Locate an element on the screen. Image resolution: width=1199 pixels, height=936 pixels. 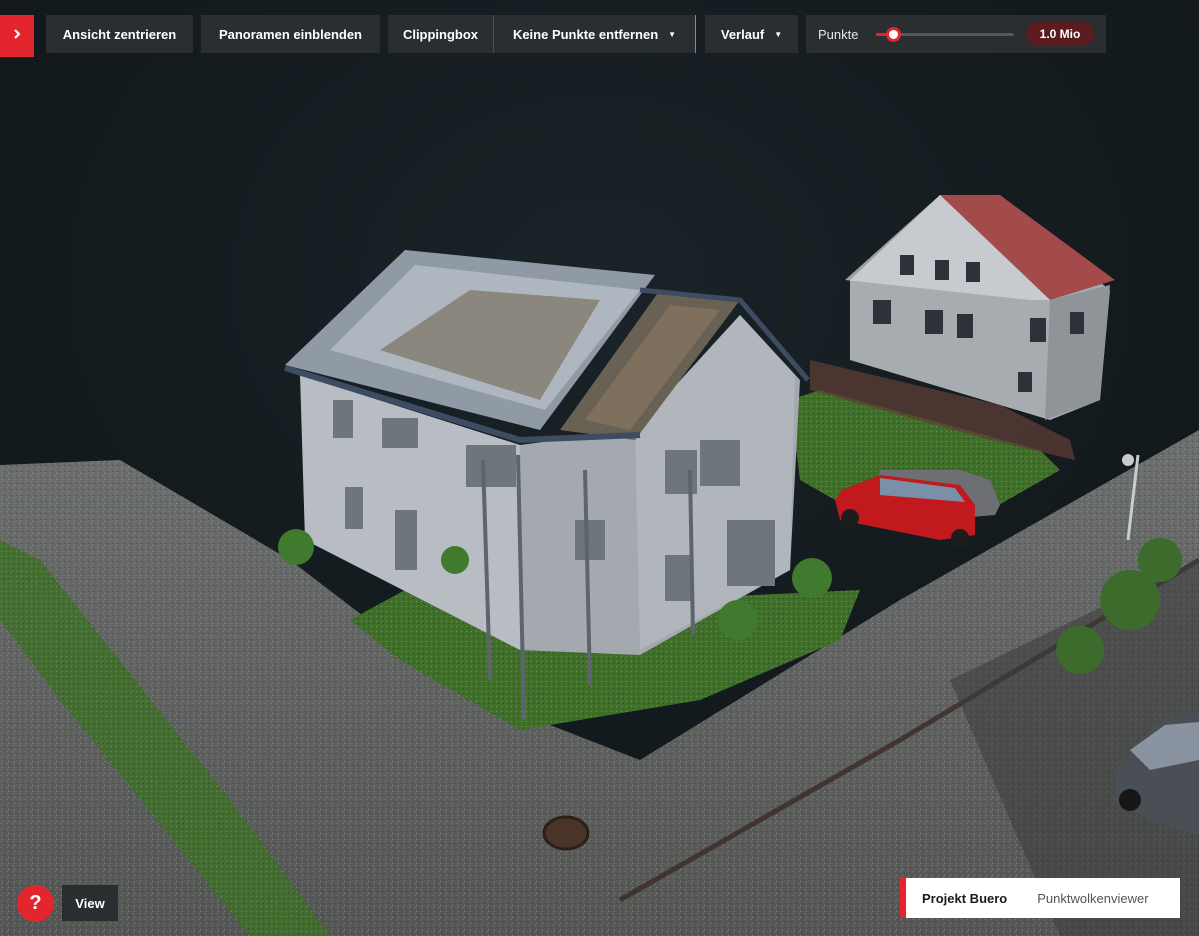
project-info-panel: Projekt Buero Punktwolkenviewer is located at coordinates (1040, 898).